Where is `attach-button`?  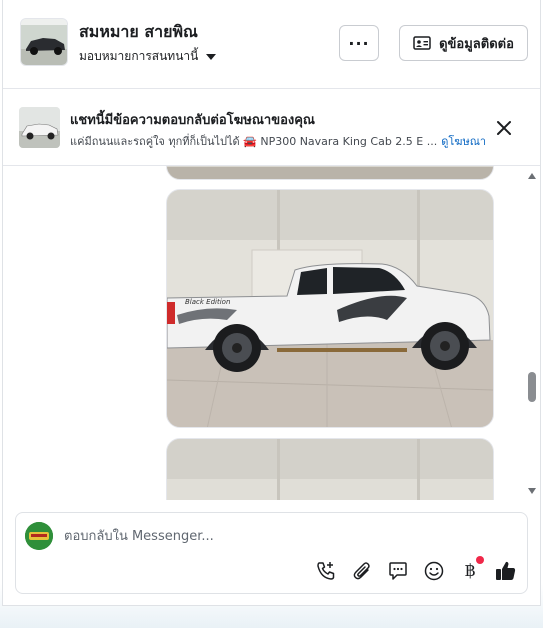 attach-button is located at coordinates (362, 571).